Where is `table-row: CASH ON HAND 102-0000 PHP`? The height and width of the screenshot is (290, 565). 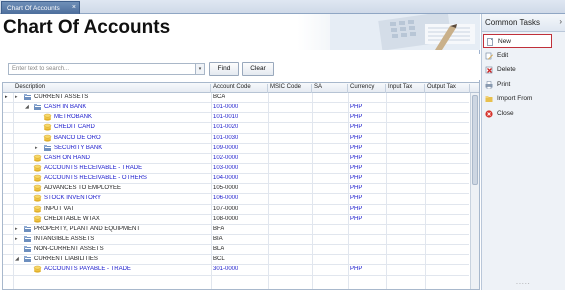 table-row: CASH ON HAND 102-0000 PHP is located at coordinates (236, 159).